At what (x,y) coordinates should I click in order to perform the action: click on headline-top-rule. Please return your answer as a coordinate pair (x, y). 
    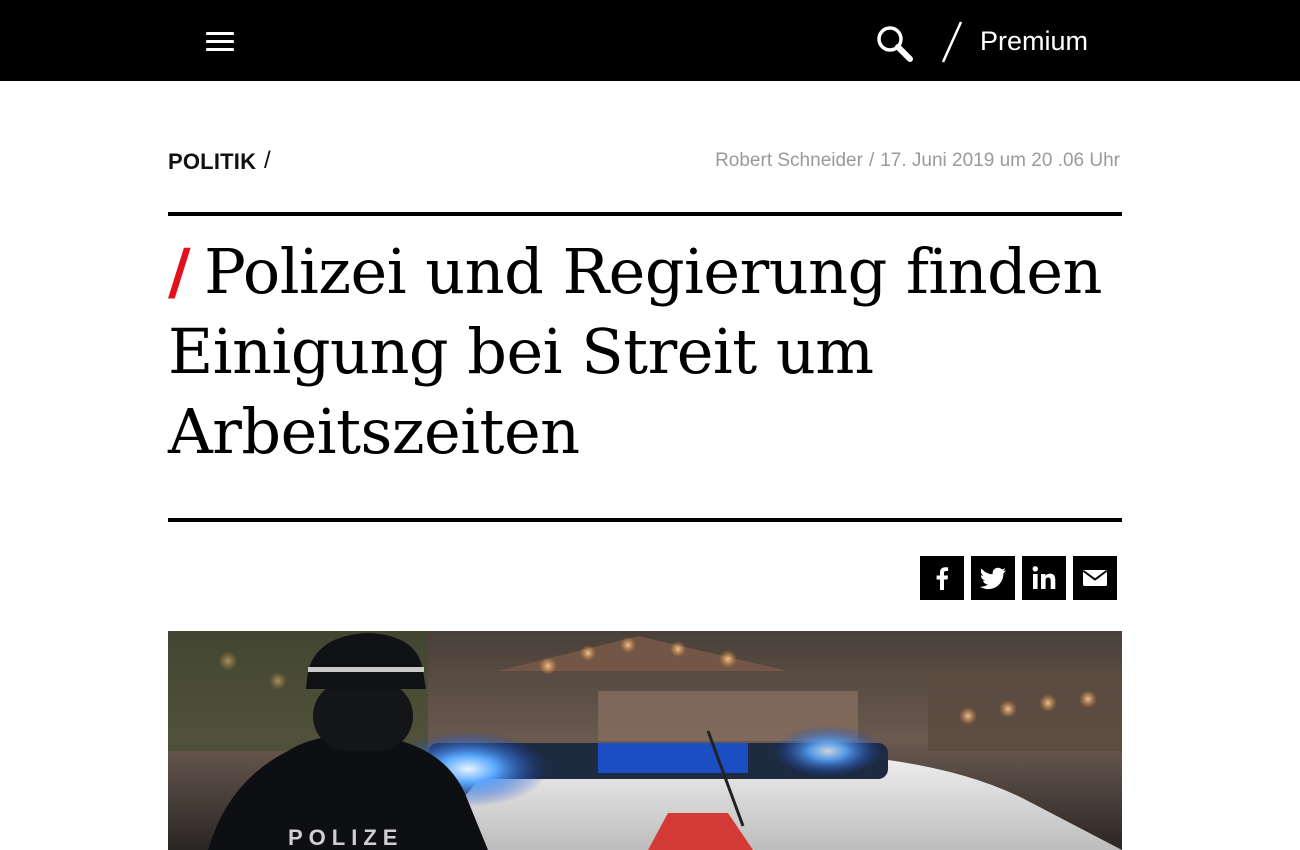
    Looking at the image, I should click on (645, 214).